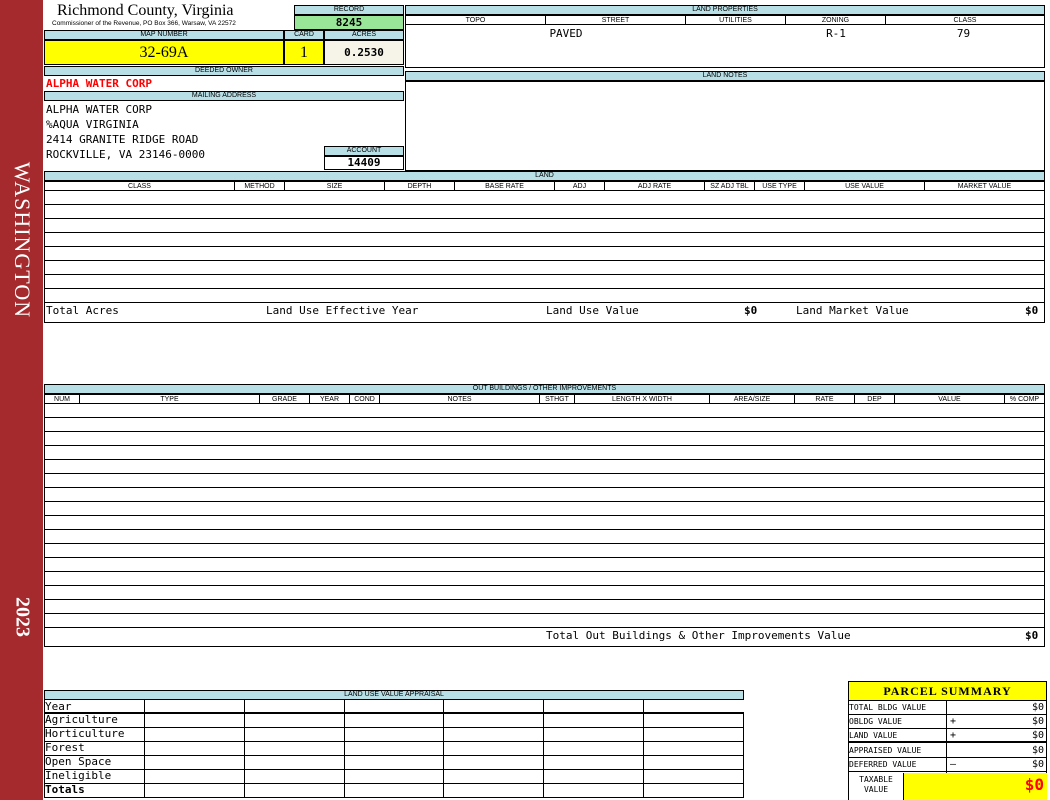  I want to click on card-label: CARD, so click(304, 35).